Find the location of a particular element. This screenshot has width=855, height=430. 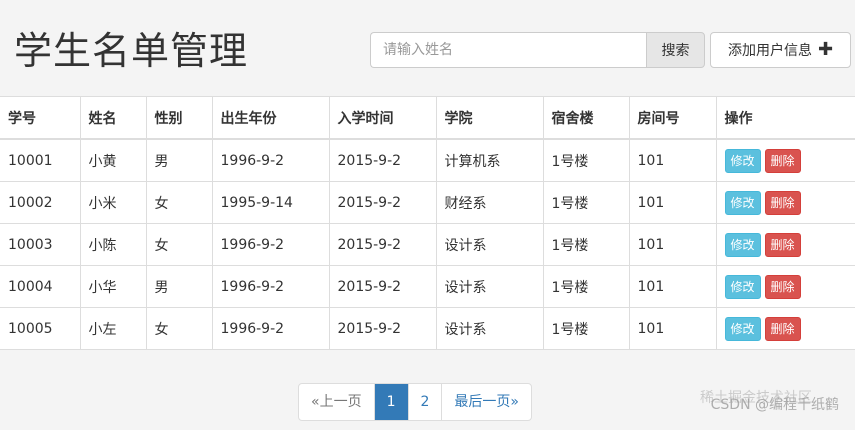

add-user-button: 添加用户信息 ✚ is located at coordinates (780, 50).